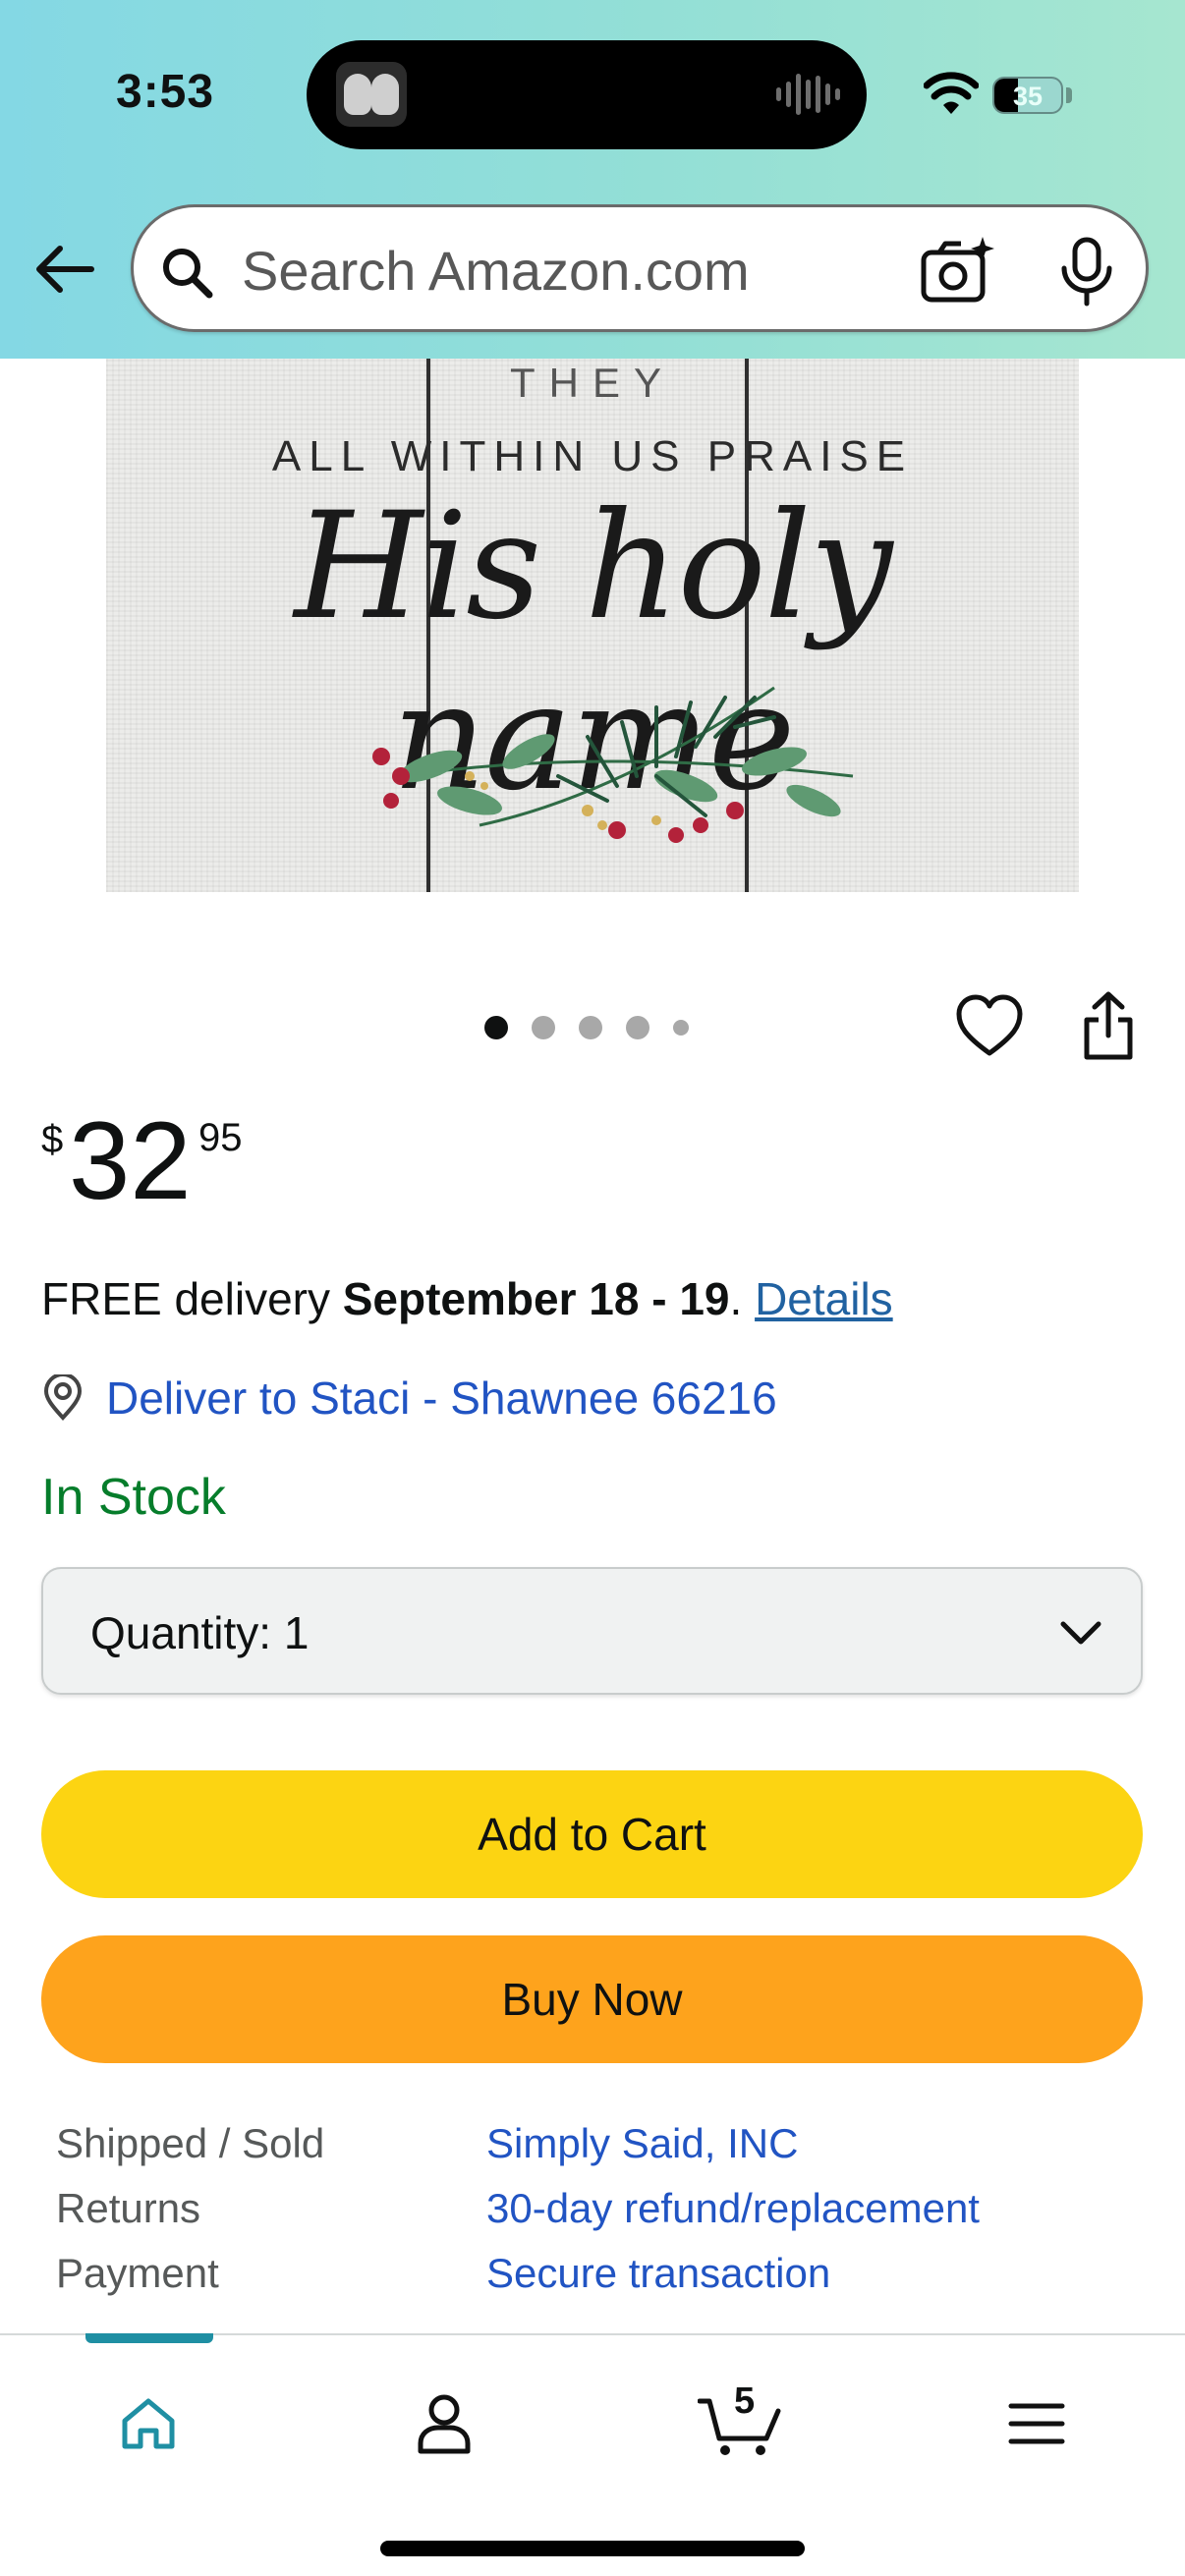 The height and width of the screenshot is (2576, 1185). I want to click on battery-icon: 35, so click(1027, 95).